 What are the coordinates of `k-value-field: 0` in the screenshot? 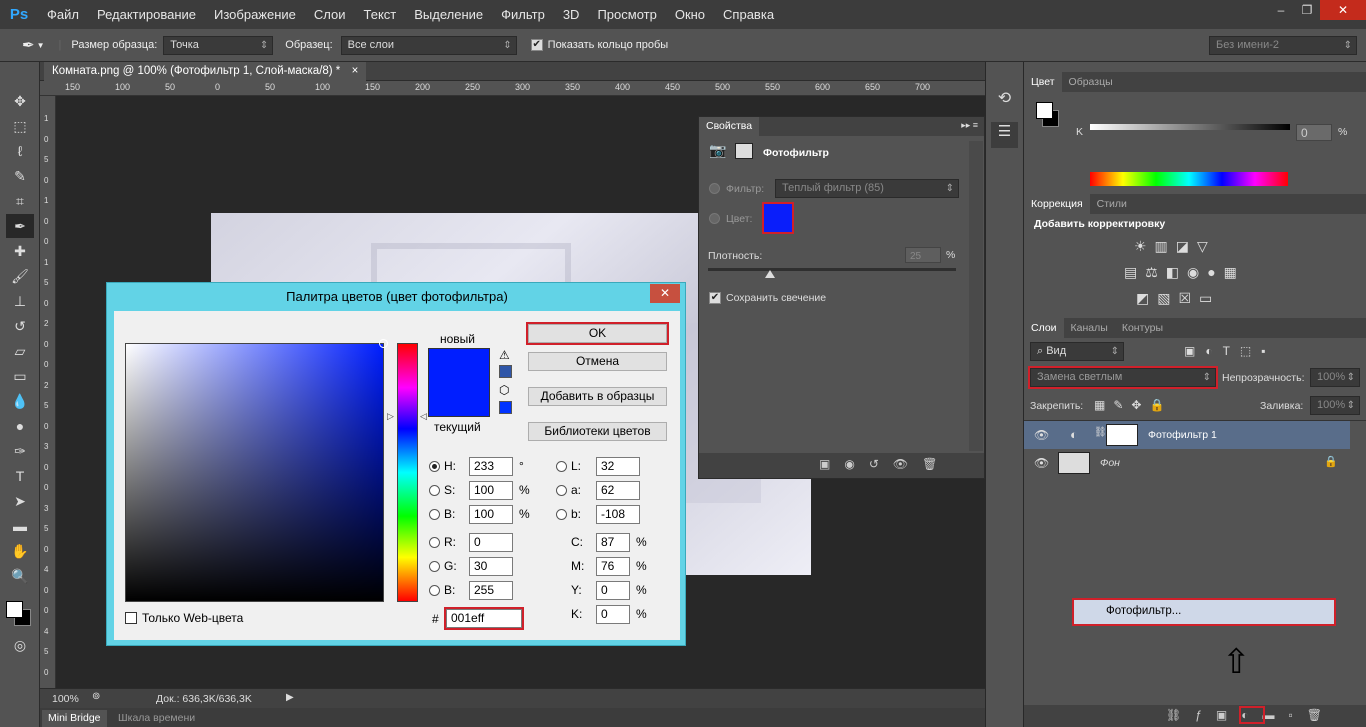 It's located at (1314, 132).